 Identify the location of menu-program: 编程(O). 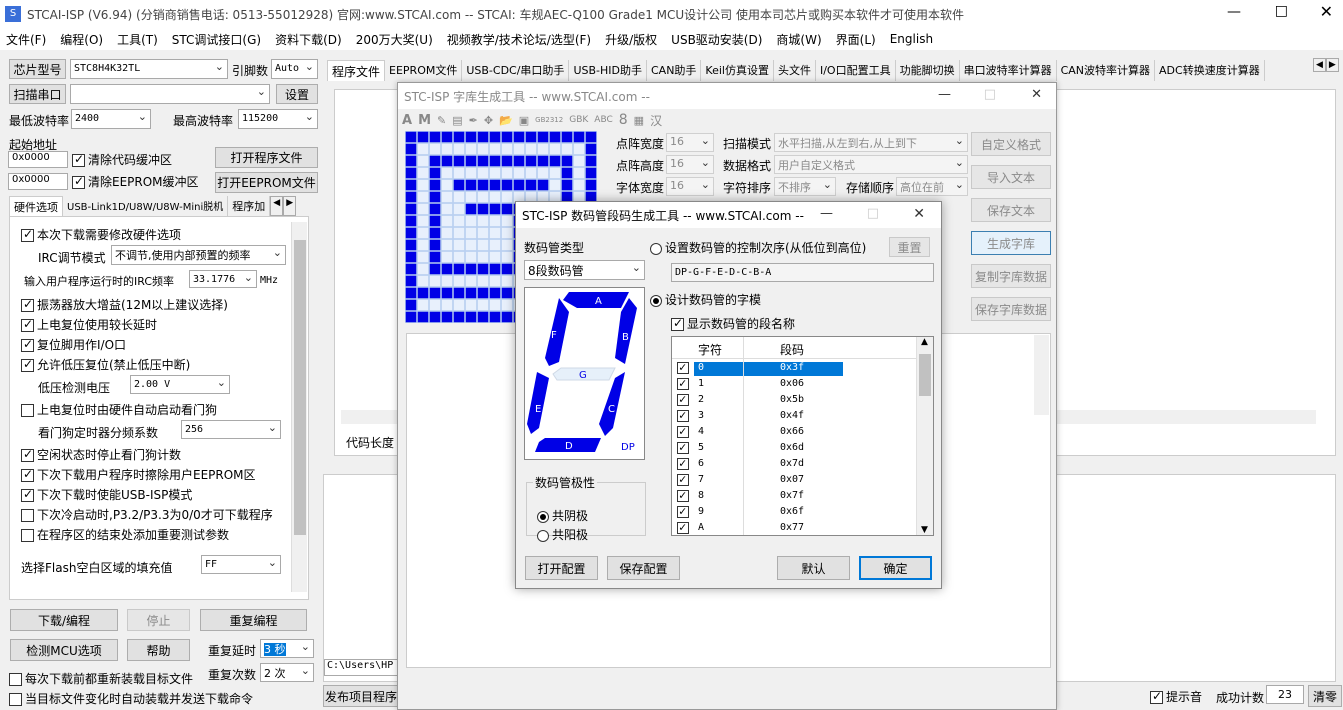
(81, 39).